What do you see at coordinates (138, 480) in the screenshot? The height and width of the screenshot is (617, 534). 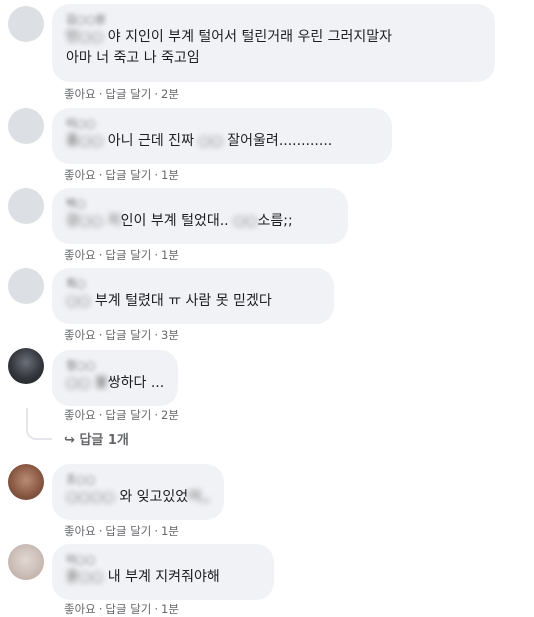 I see `comment-author: 조○○` at bounding box center [138, 480].